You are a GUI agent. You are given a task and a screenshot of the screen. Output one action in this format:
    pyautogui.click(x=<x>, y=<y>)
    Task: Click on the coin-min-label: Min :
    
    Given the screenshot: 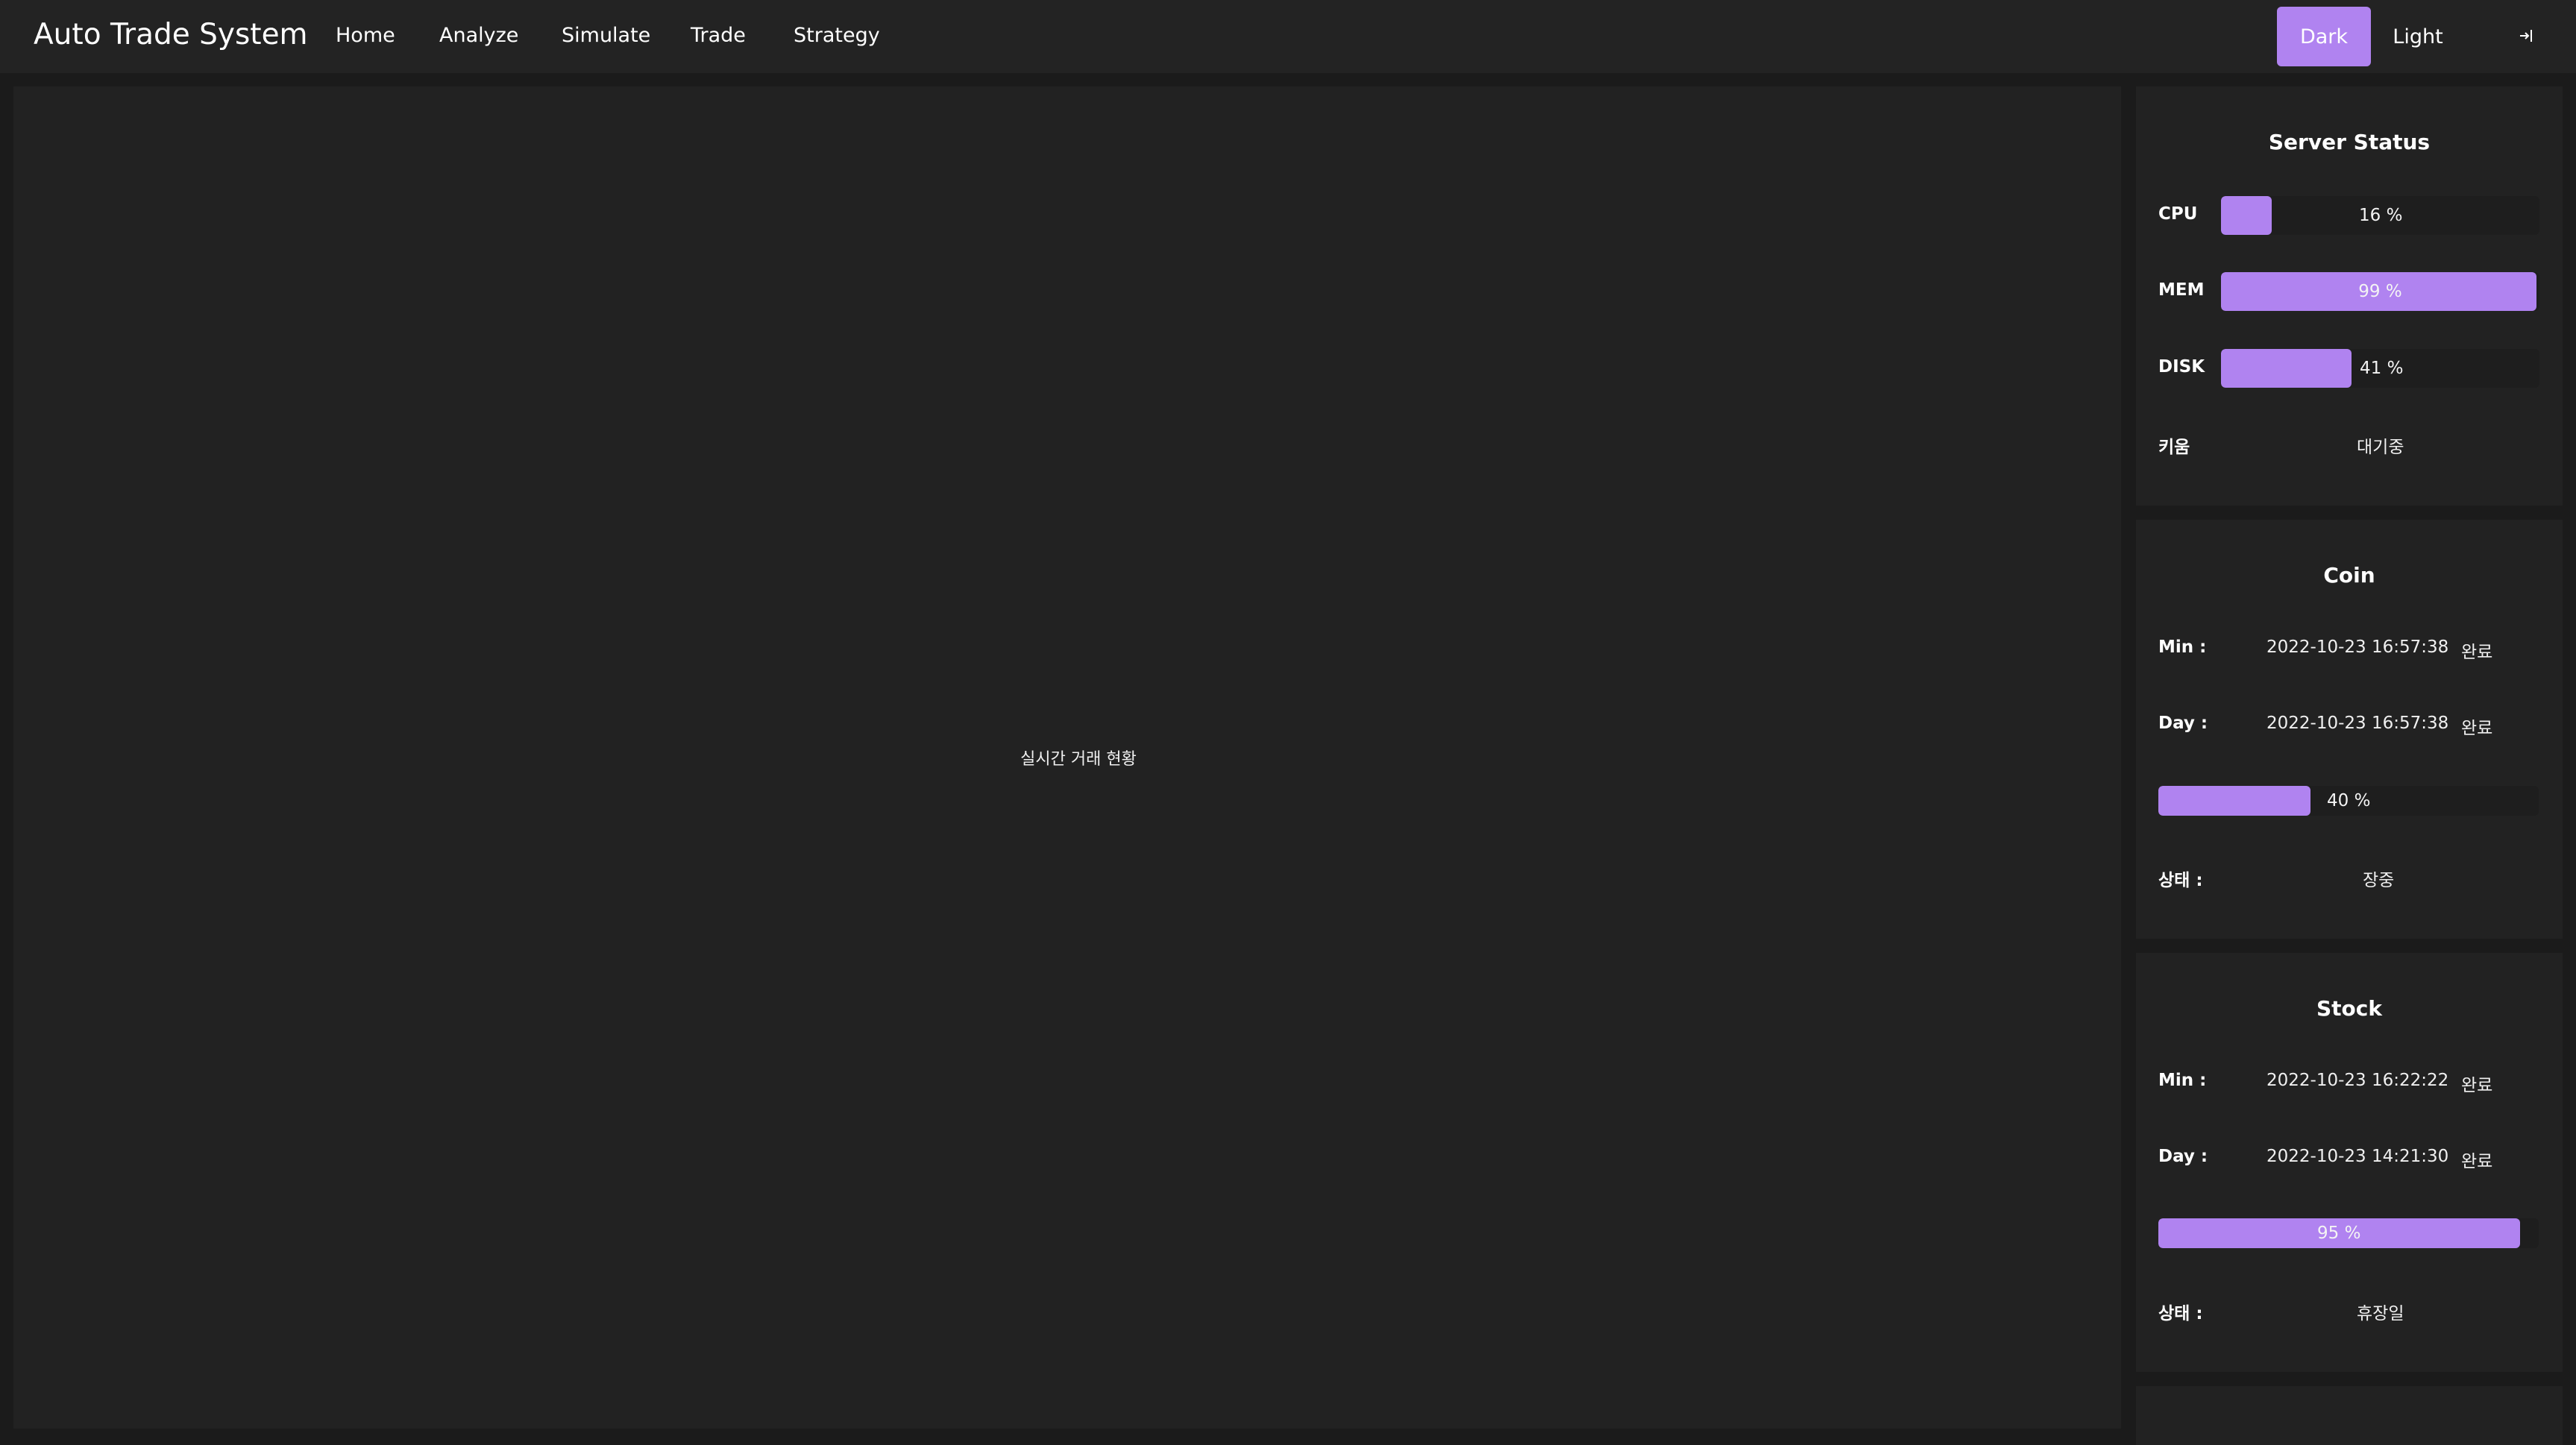 What is the action you would take?
    pyautogui.click(x=2183, y=647)
    